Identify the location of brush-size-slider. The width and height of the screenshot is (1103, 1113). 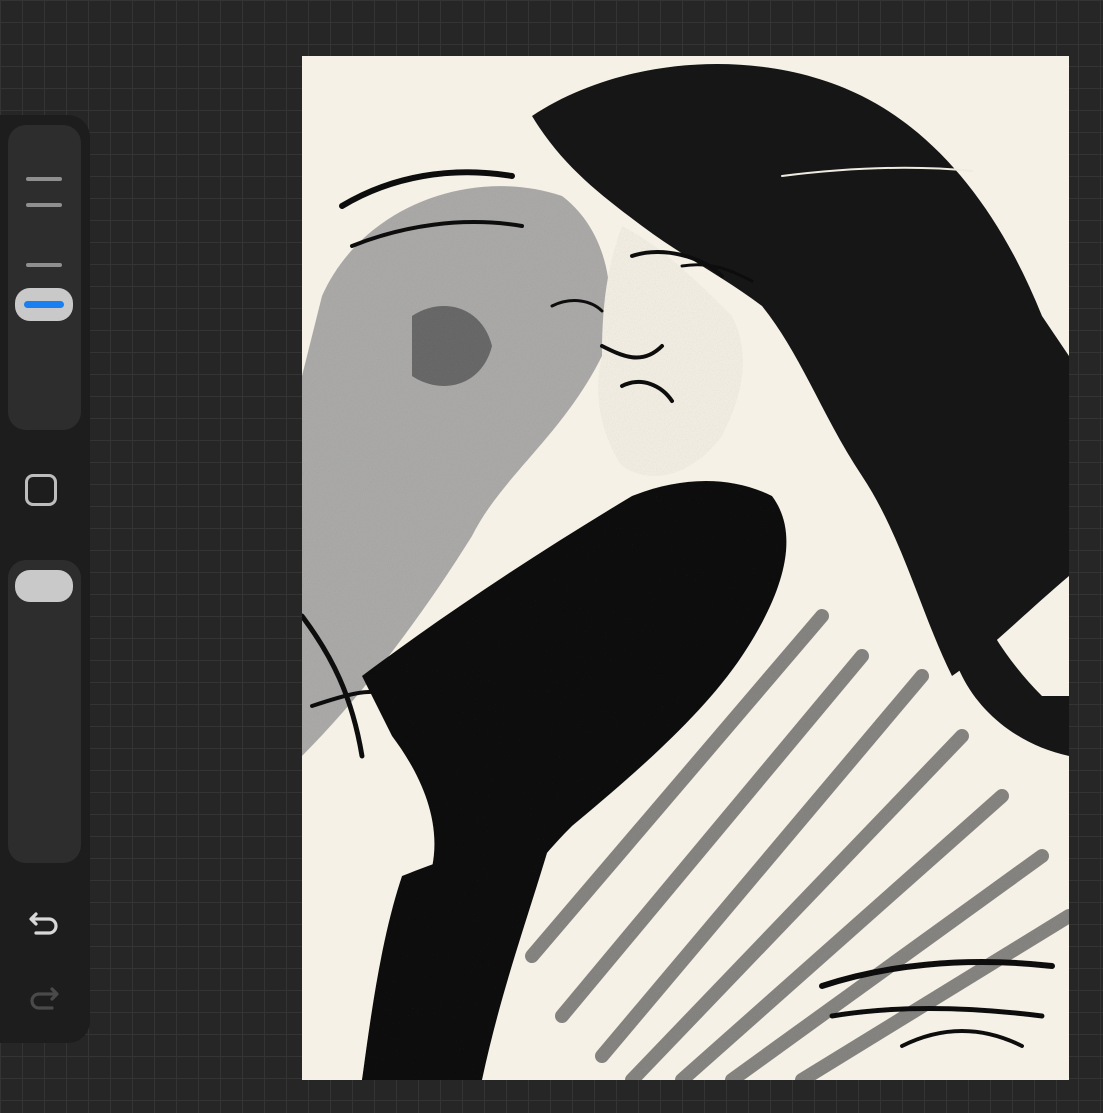
(44, 277).